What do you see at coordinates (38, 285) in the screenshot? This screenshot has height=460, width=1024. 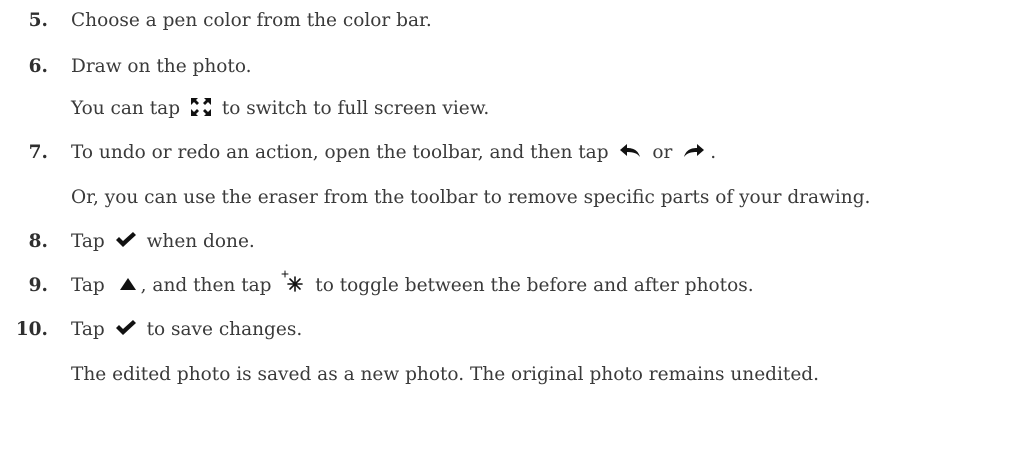 I see `step-number: 9.` at bounding box center [38, 285].